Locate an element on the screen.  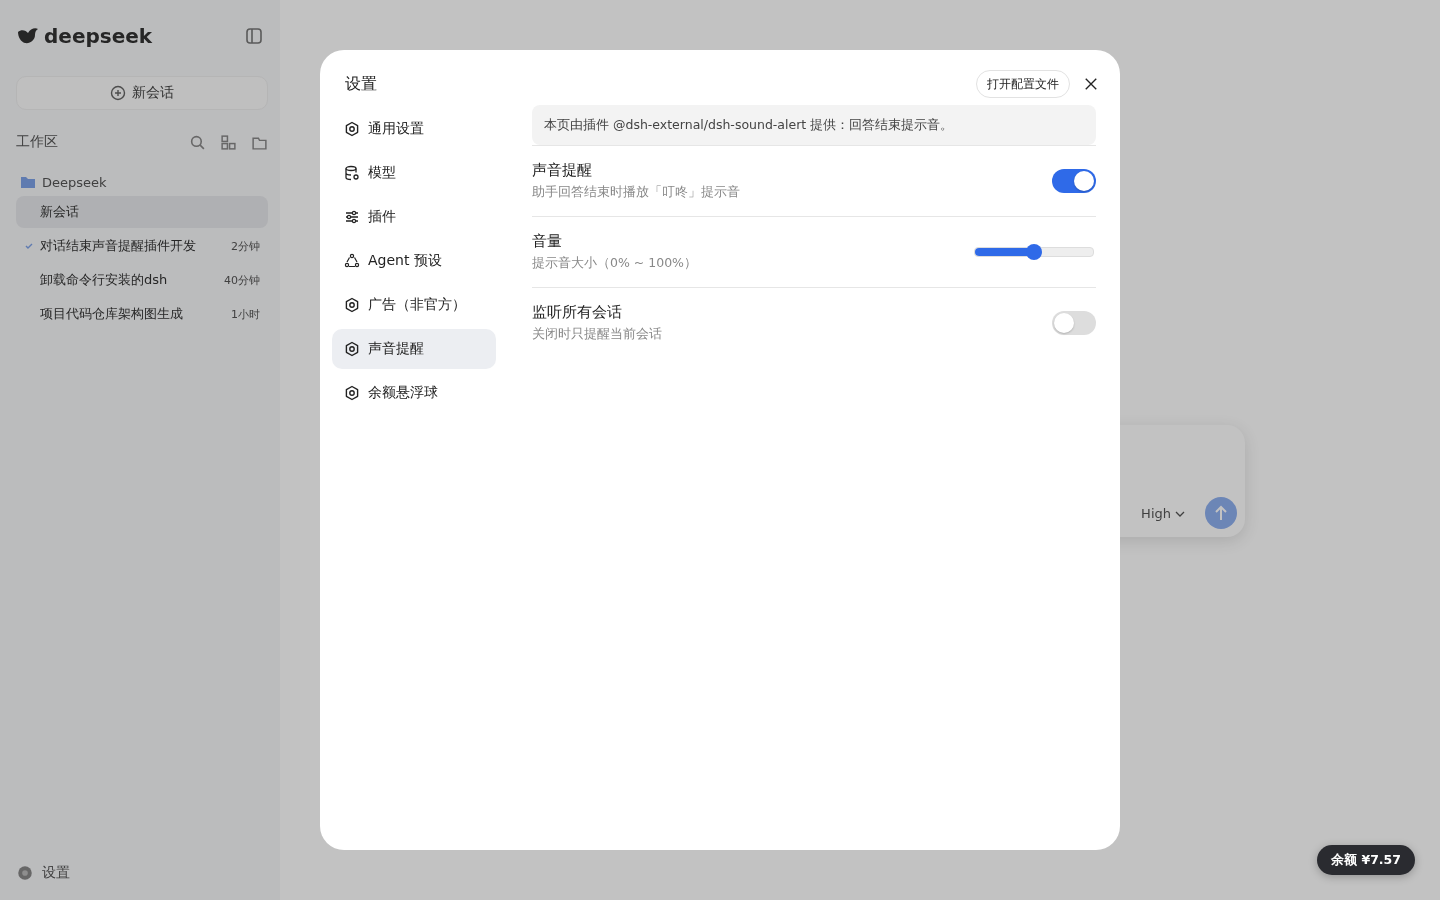
folder-icon is located at coordinates (28, 182).